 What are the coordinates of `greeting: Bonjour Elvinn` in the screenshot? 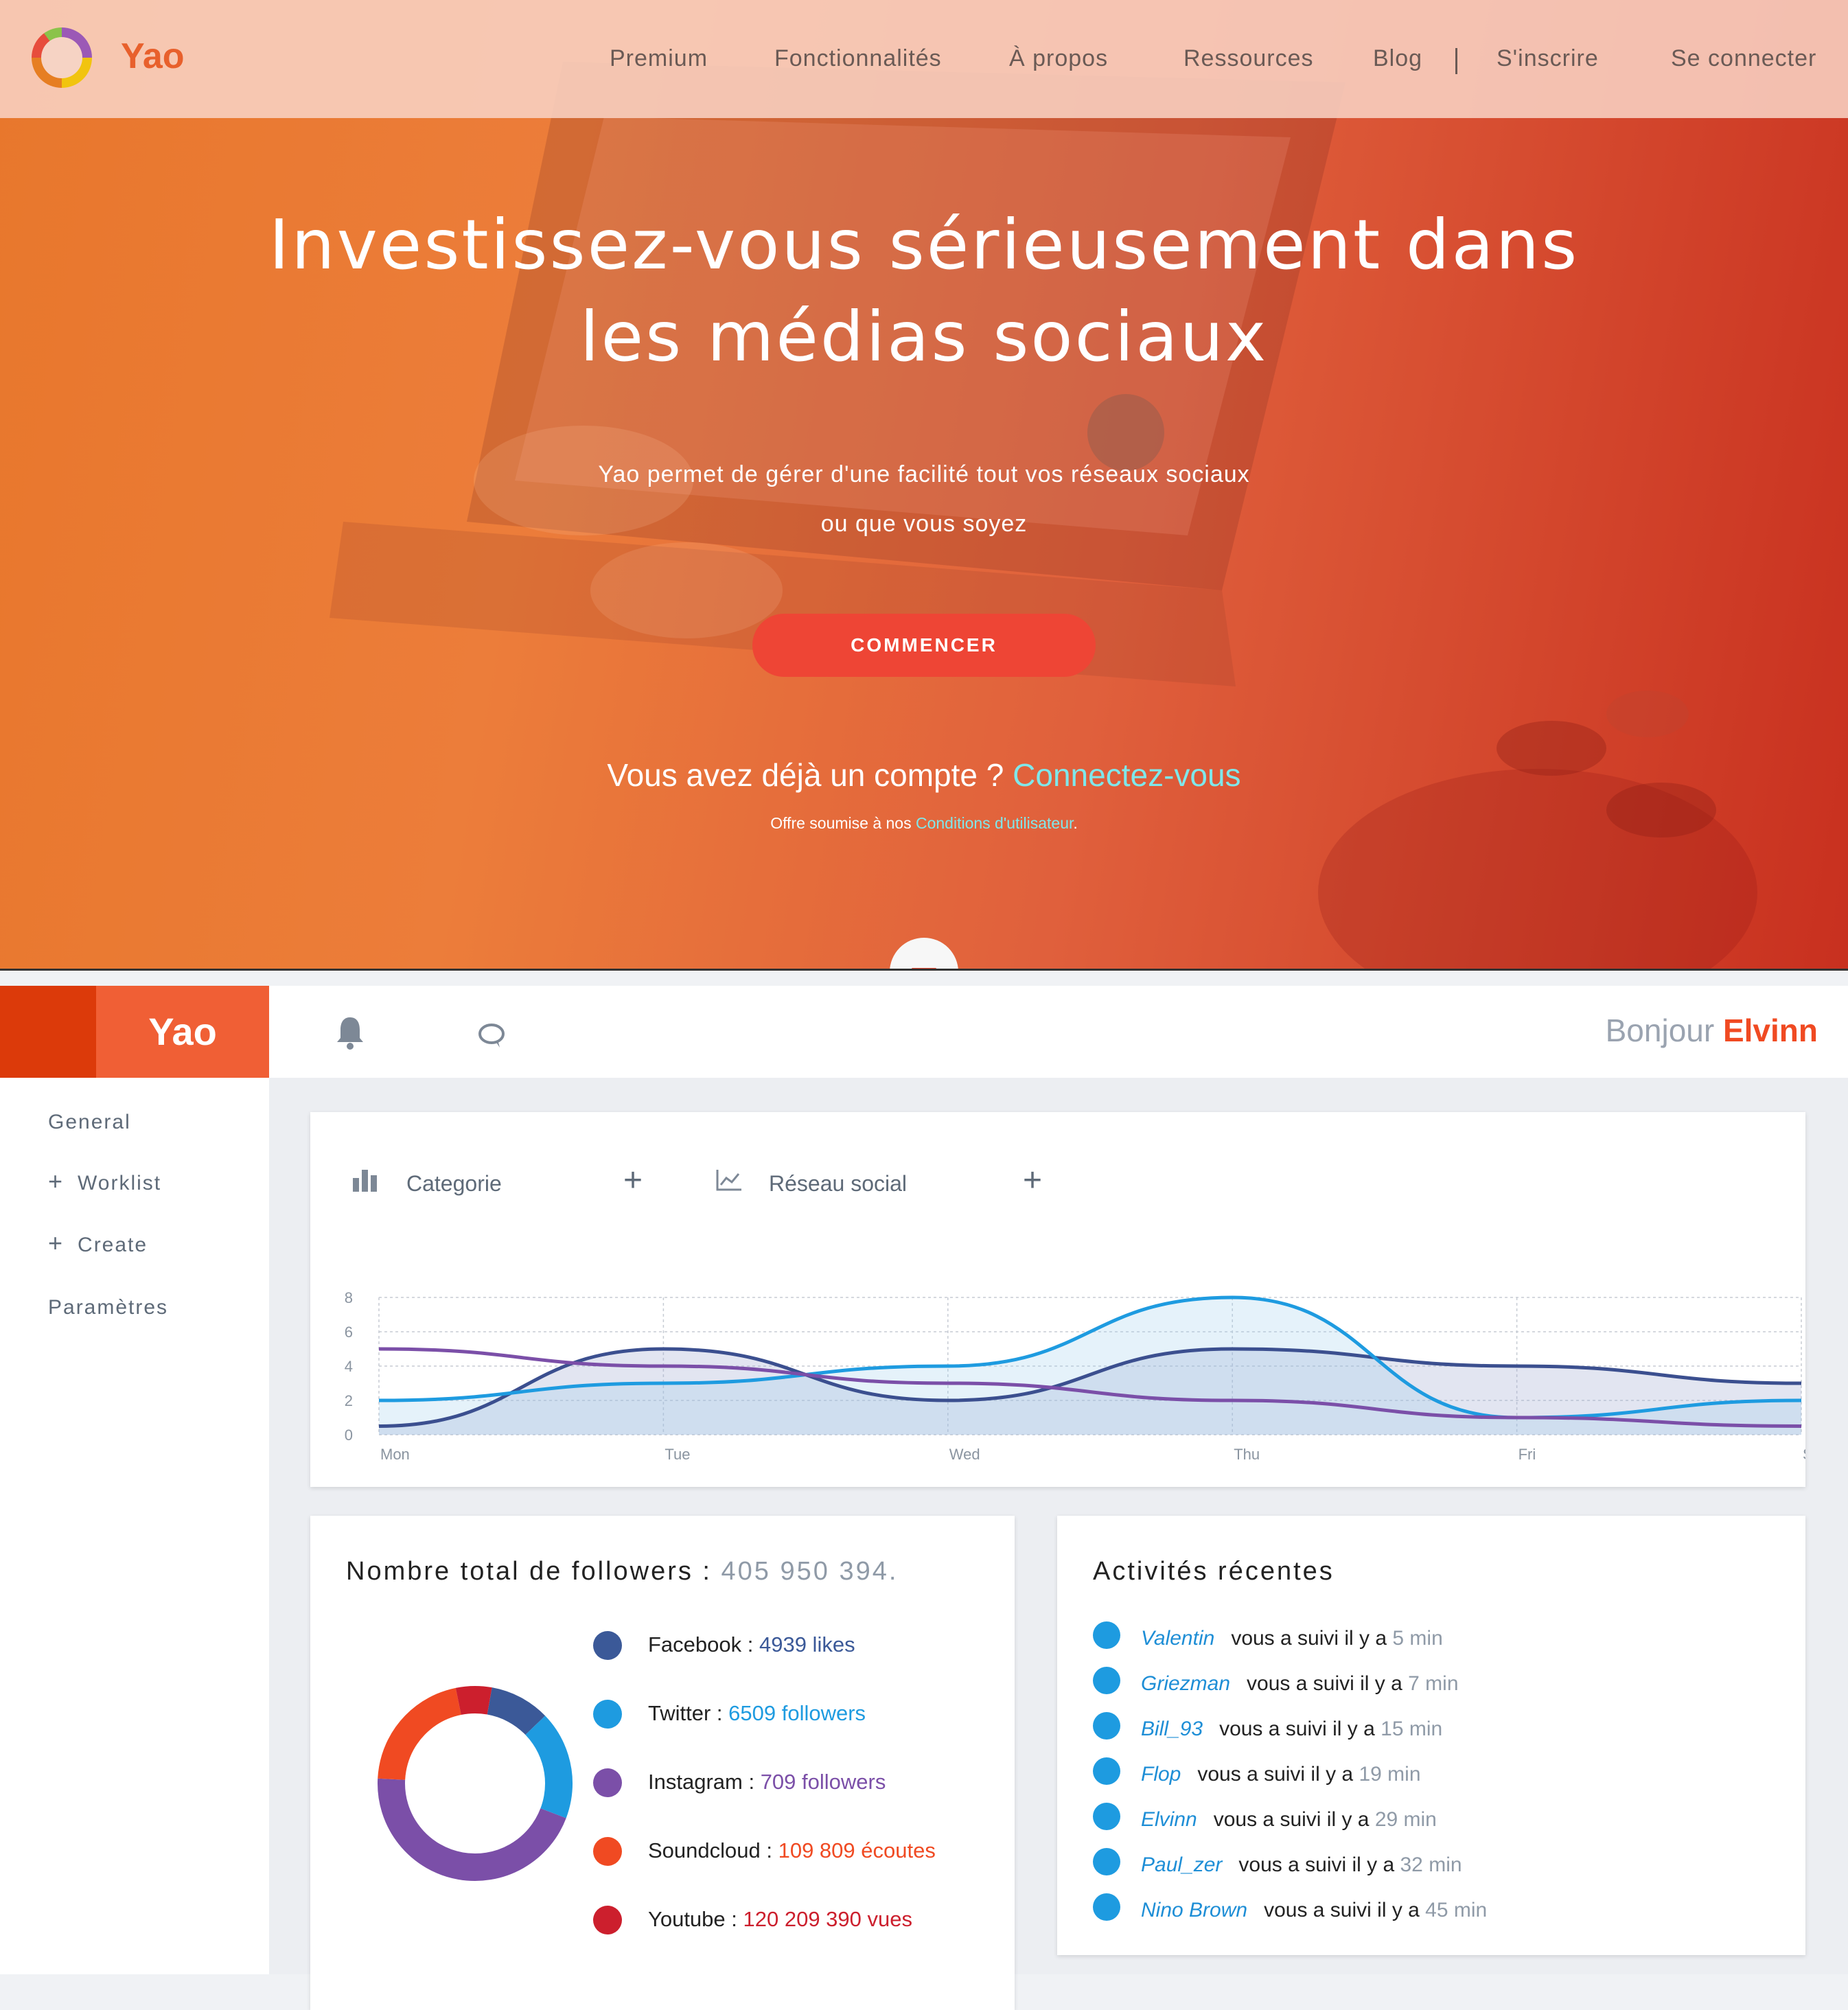 It's located at (1712, 1030).